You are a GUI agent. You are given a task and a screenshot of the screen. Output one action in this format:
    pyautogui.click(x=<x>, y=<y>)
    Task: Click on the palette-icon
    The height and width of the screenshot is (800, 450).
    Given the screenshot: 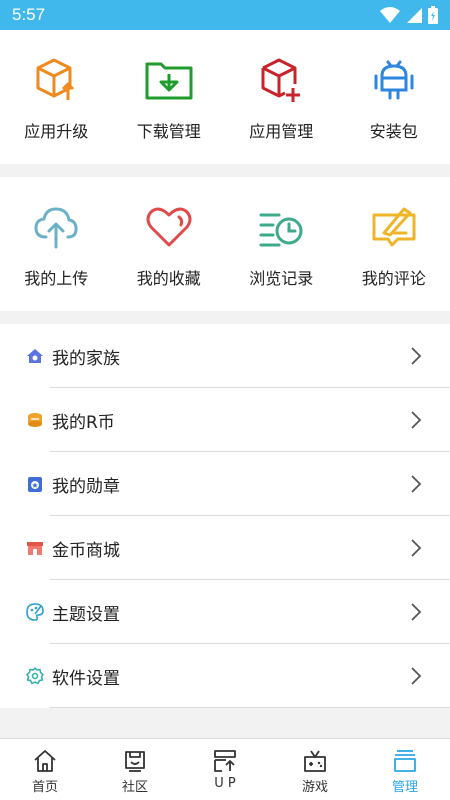 What is the action you would take?
    pyautogui.click(x=35, y=612)
    